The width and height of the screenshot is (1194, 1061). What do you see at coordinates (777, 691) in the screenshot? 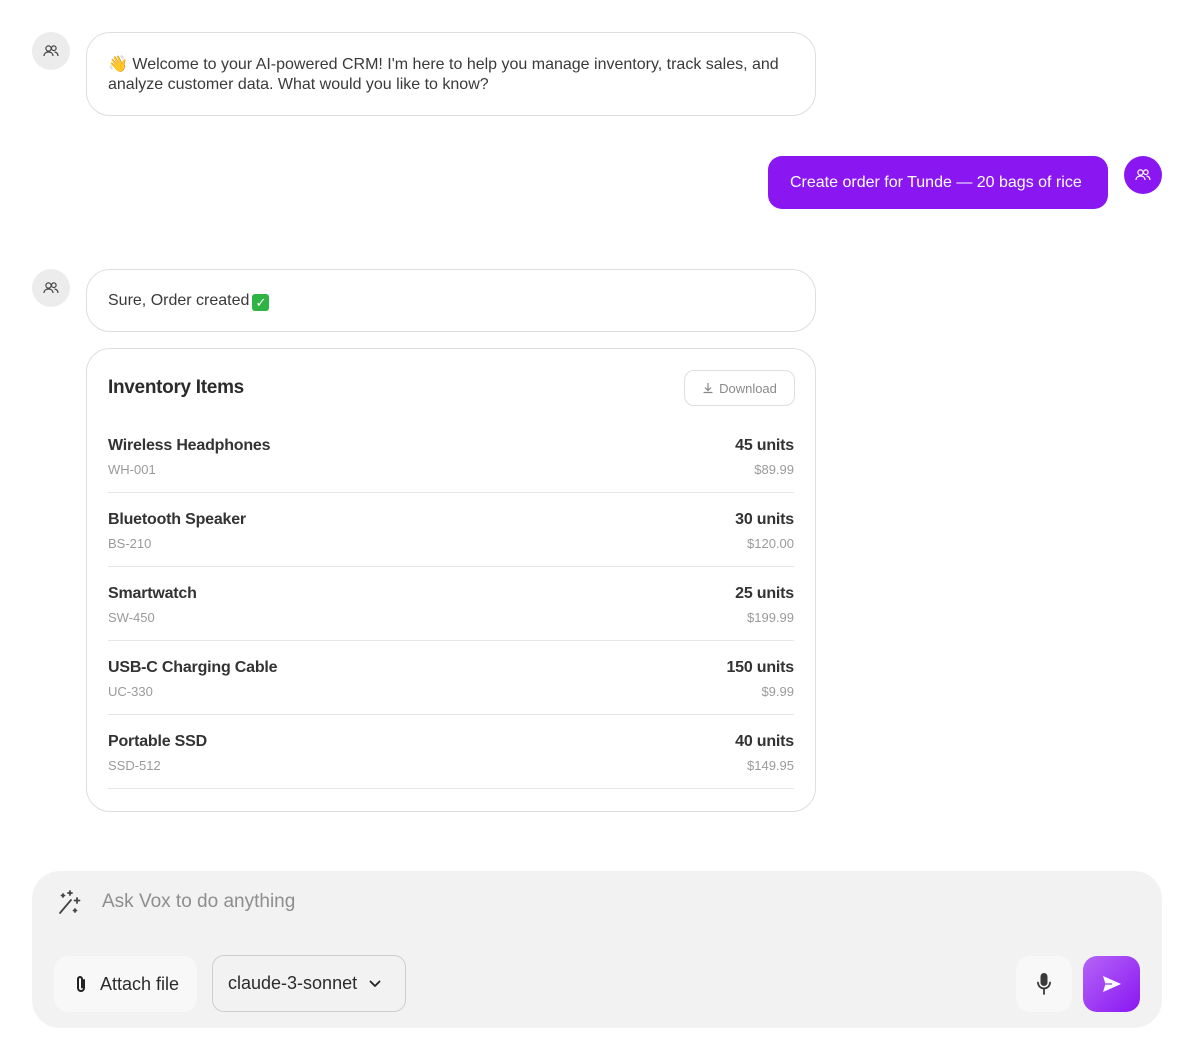
I see `item-price: $9.99` at bounding box center [777, 691].